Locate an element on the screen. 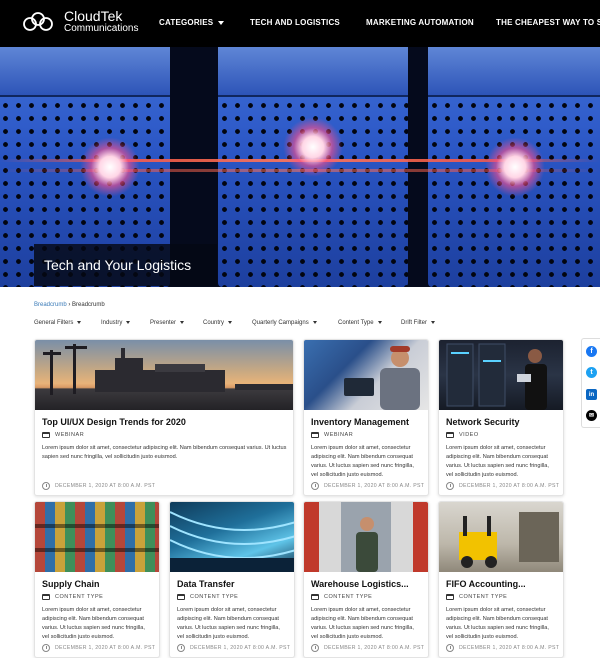 This screenshot has width=600, height=658. card-title: Supply Chain is located at coordinates (71, 584).